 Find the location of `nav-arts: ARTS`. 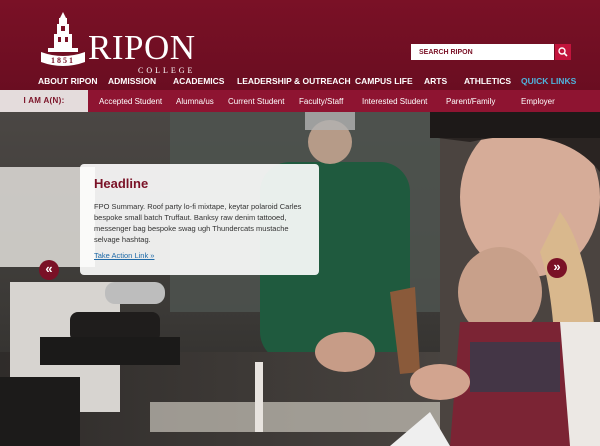

nav-arts: ARTS is located at coordinates (435, 81).